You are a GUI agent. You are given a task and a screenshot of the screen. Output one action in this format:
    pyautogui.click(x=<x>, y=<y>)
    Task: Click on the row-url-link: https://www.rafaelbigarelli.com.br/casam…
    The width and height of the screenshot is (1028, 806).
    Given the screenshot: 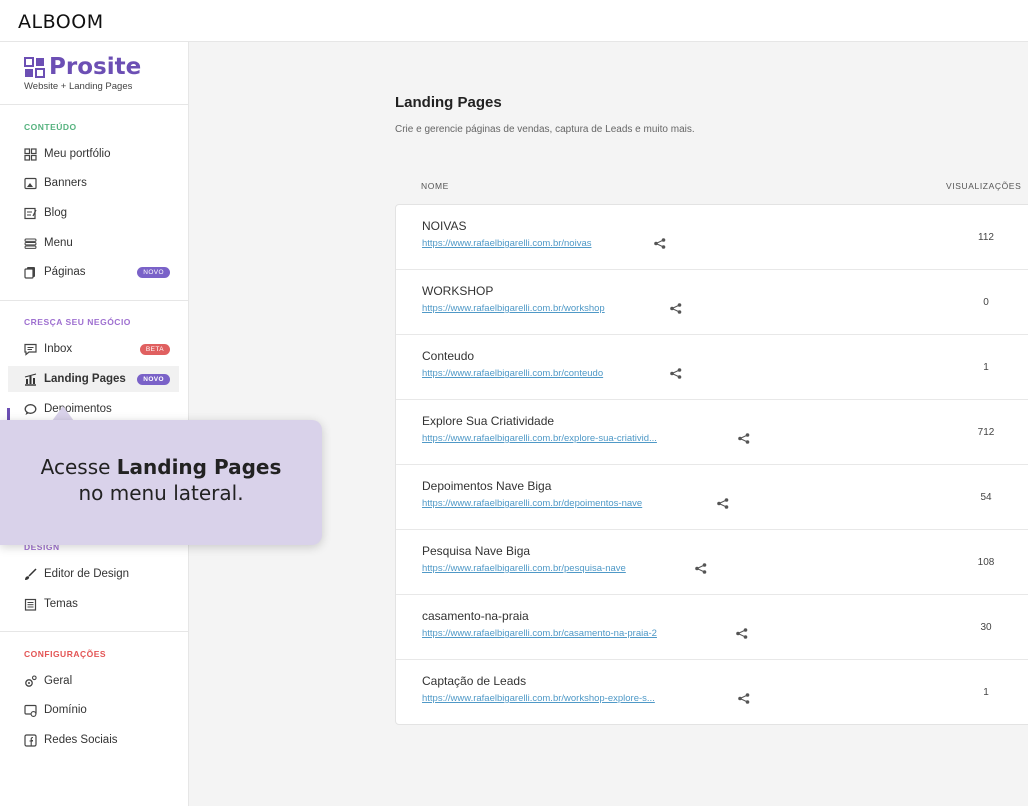 What is the action you would take?
    pyautogui.click(x=539, y=633)
    